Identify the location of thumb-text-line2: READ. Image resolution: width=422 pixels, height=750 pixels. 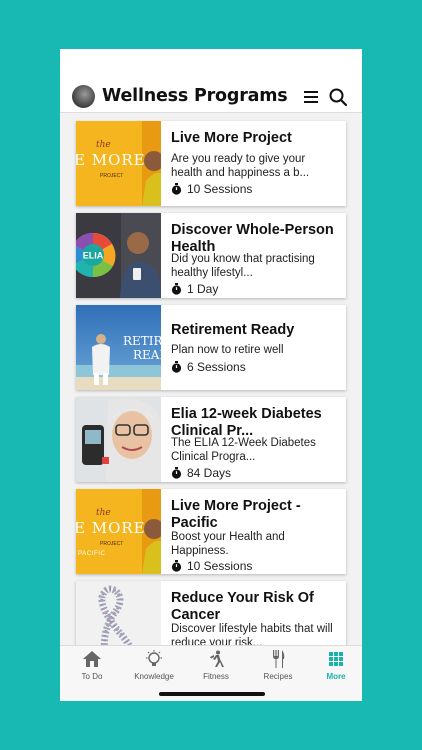
(147, 355).